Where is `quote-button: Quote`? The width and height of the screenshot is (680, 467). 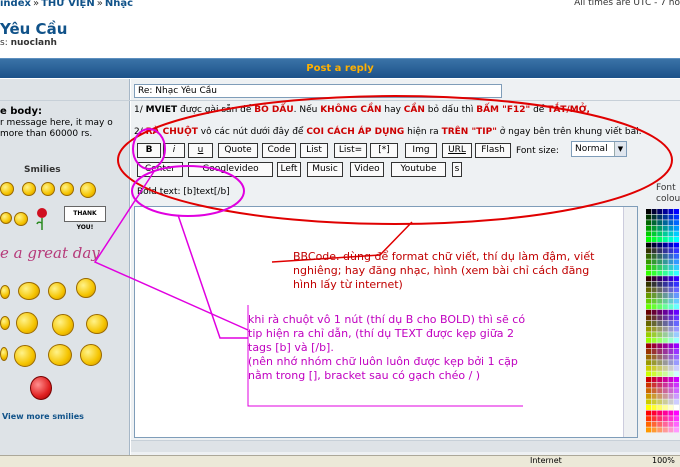 quote-button: Quote is located at coordinates (238, 150).